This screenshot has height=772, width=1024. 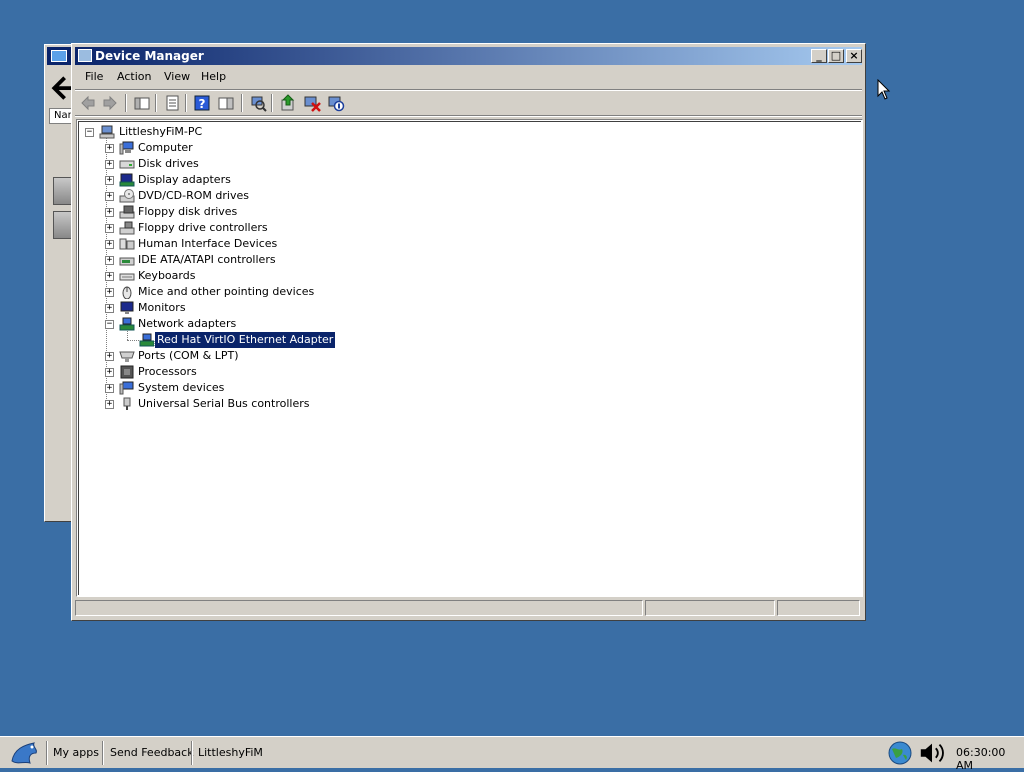 What do you see at coordinates (836, 56) in the screenshot?
I see `maximize-button: □` at bounding box center [836, 56].